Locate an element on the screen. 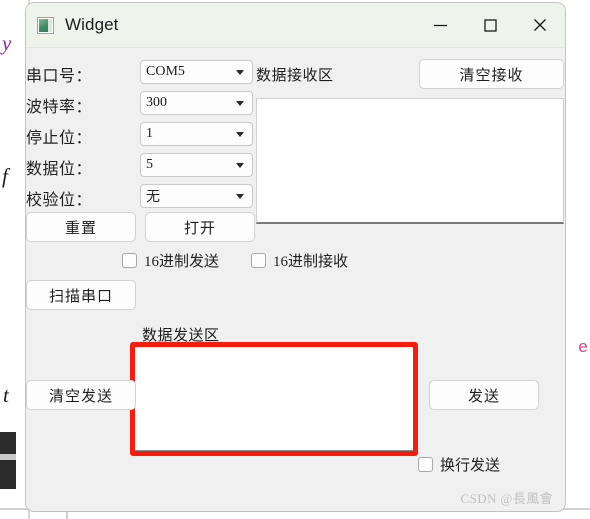 Image resolution: width=590 pixels, height=519 pixels. clear-receive-button: 清空接收 is located at coordinates (491, 74).